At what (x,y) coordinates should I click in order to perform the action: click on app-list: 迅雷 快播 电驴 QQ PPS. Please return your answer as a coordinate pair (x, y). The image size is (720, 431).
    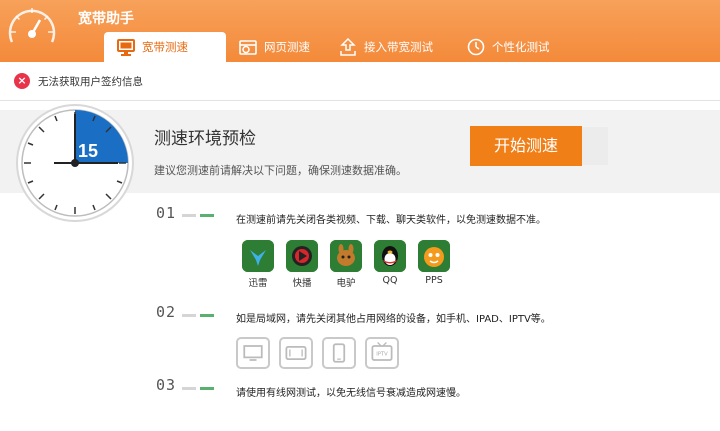
    Looking at the image, I should click on (346, 264).